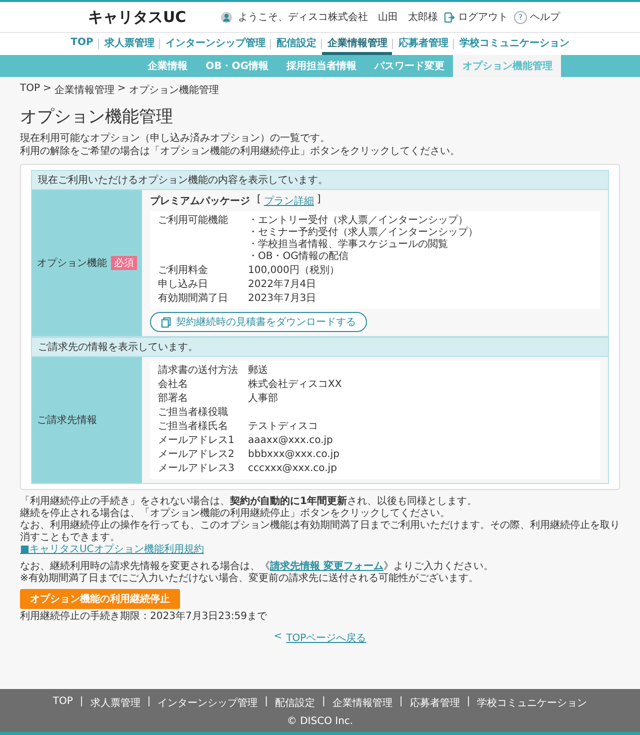 The height and width of the screenshot is (735, 640). Describe the element at coordinates (321, 66) in the screenshot. I see `subnav-tab: 採用担当者情報` at that location.